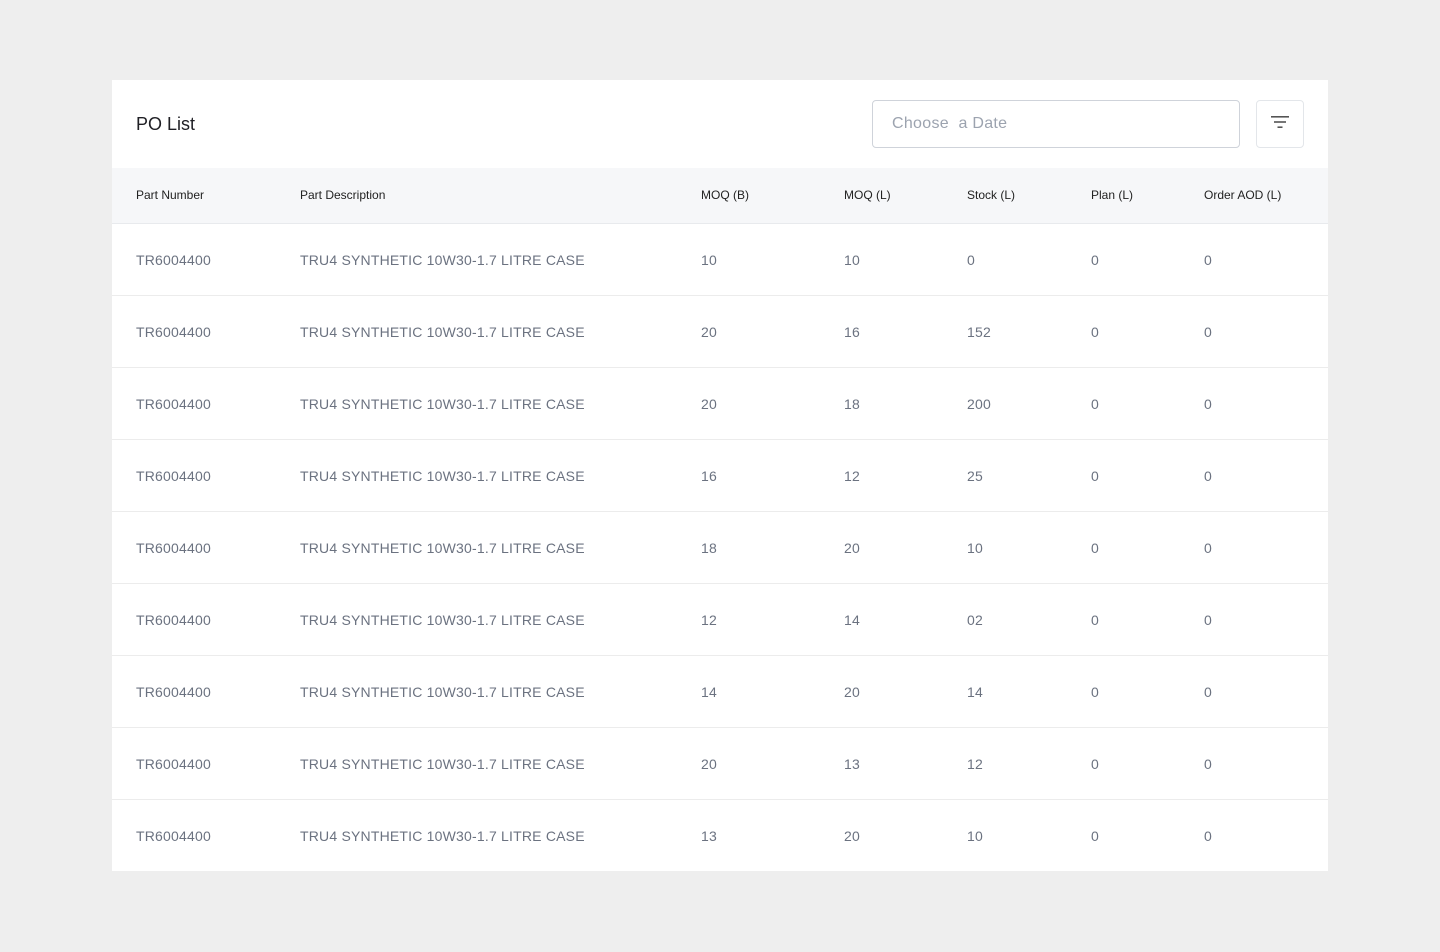 The height and width of the screenshot is (952, 1440). What do you see at coordinates (720, 124) in the screenshot?
I see `card-header: PO List` at bounding box center [720, 124].